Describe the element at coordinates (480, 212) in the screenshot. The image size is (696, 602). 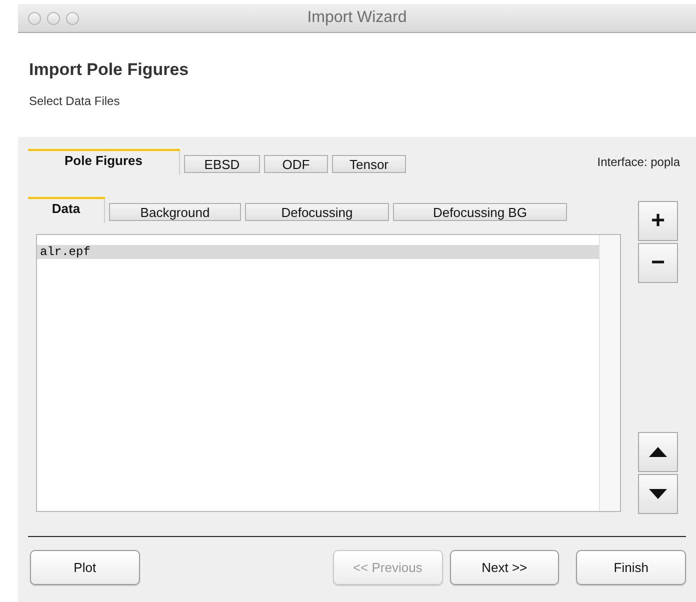
I see `tab: Defocussing BG` at that location.